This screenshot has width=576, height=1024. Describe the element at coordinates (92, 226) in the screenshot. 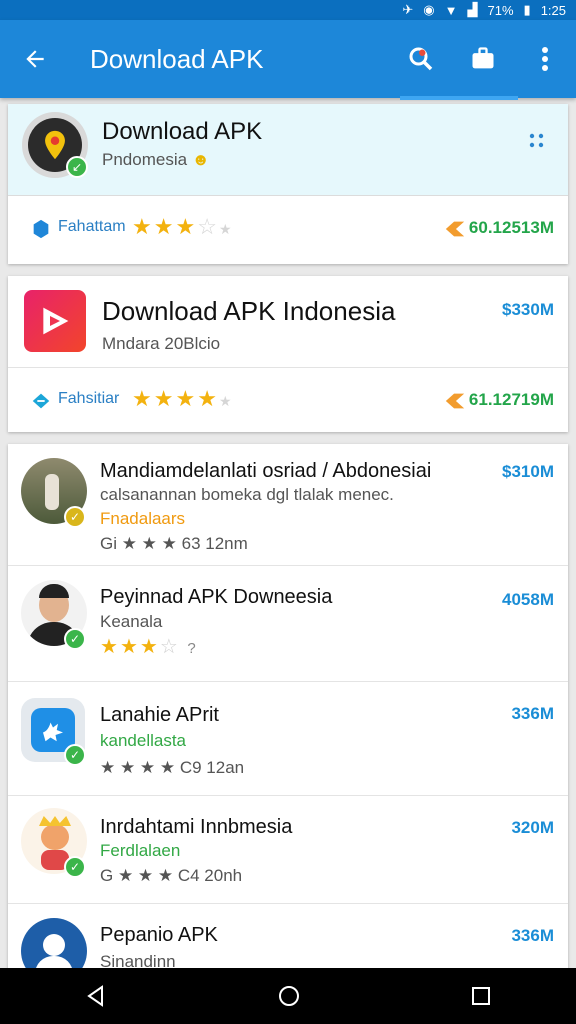

I see `category-tag: Fahattam` at that location.